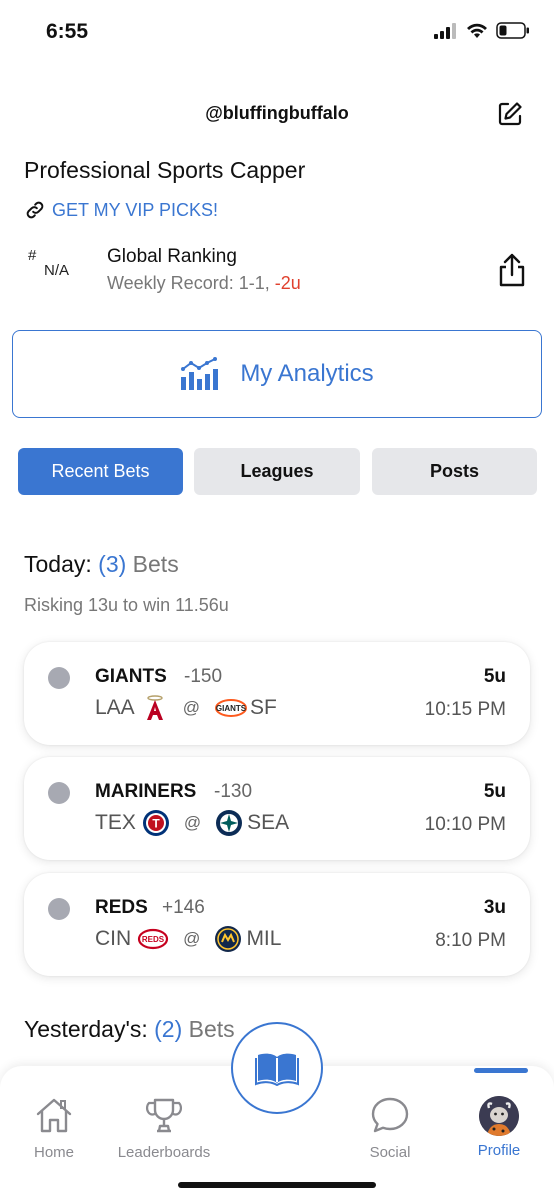 The image size is (554, 1200). I want to click on bet-matchup: CIN REDS @ MIL, so click(188, 939).